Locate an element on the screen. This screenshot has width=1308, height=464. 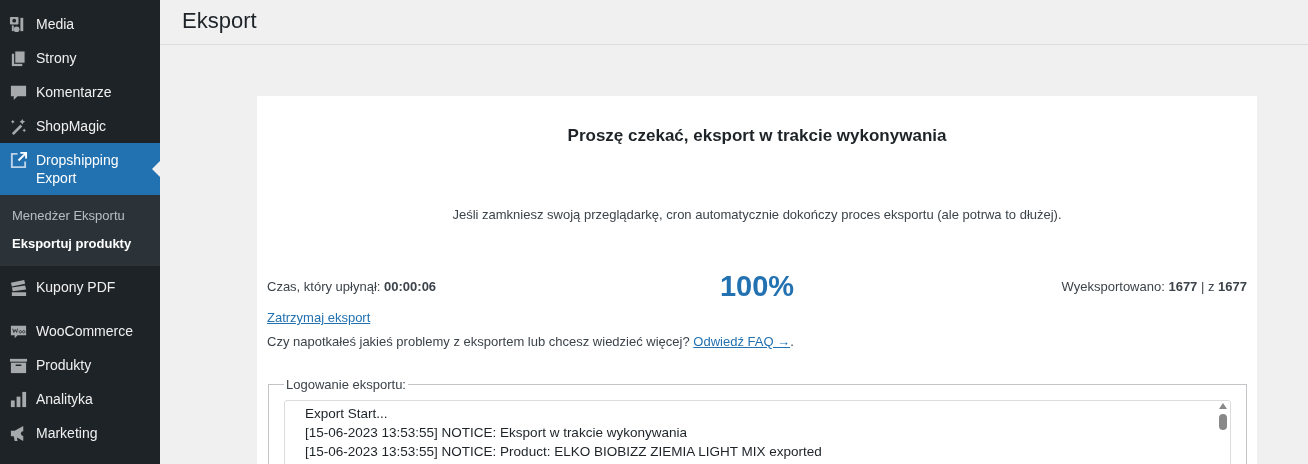
pages-icon is located at coordinates (18, 58).